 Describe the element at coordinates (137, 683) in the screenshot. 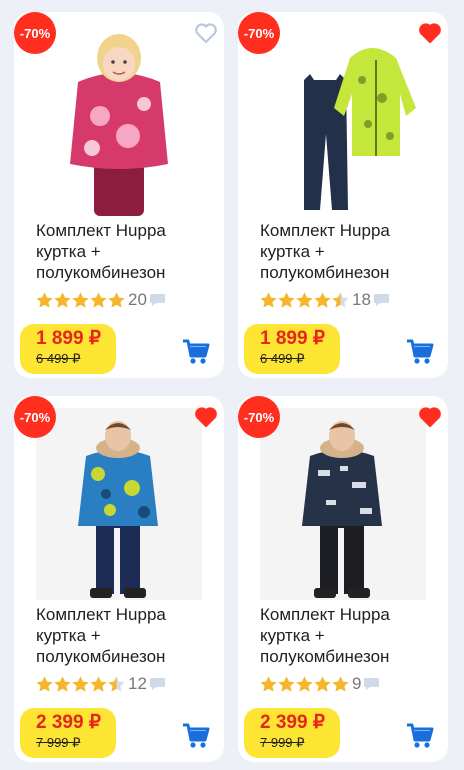

I see `review-count: 12` at that location.